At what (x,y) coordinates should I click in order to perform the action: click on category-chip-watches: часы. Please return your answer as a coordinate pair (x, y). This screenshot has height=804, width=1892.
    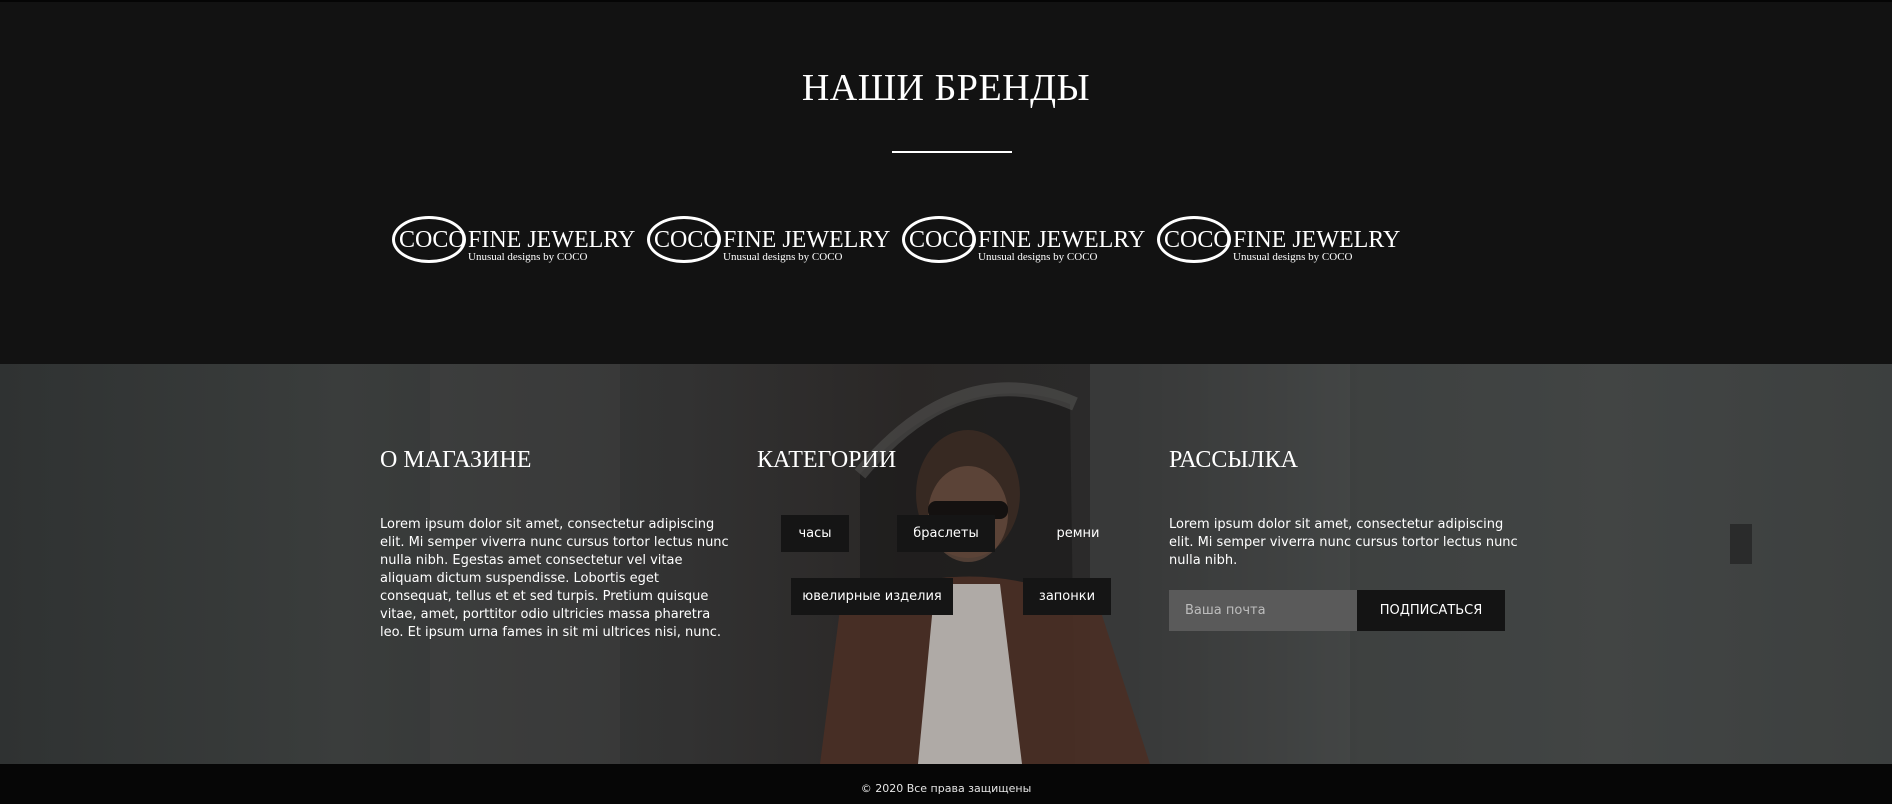
    Looking at the image, I should click on (815, 533).